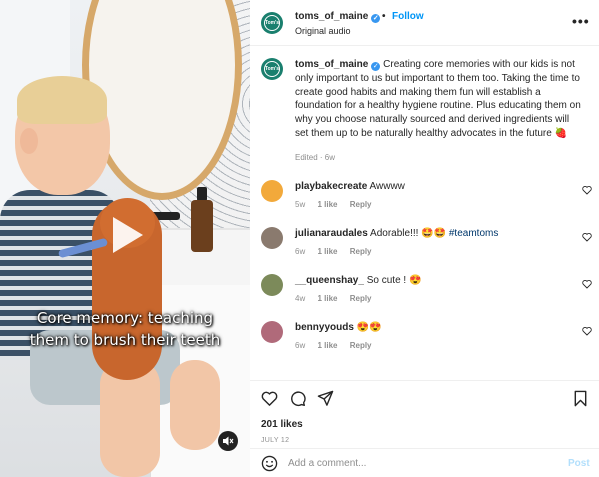  Describe the element at coordinates (324, 327) in the screenshot. I see `commenter-username: bennyyouds` at that location.